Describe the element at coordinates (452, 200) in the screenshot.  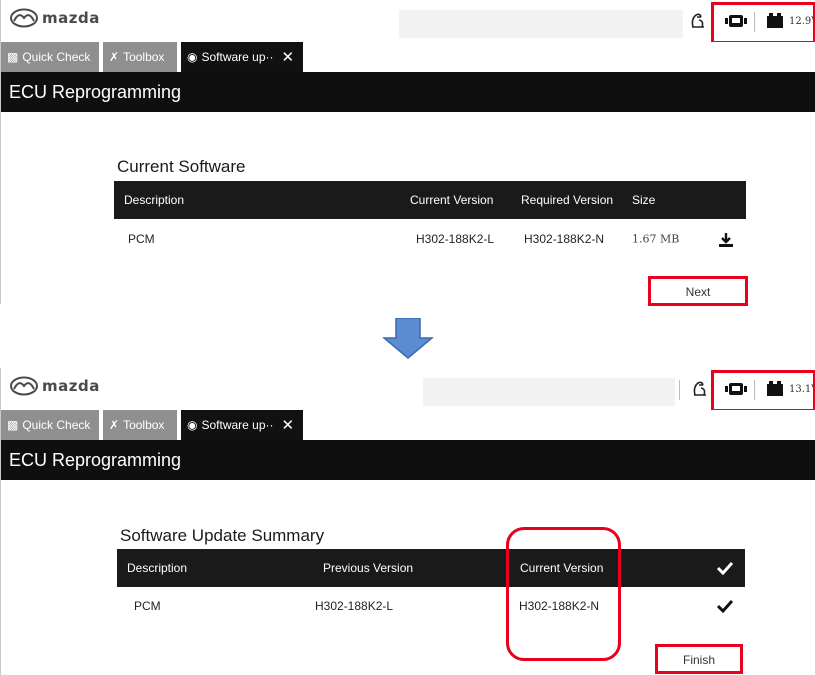
I see `column-header: Current Version` at that location.